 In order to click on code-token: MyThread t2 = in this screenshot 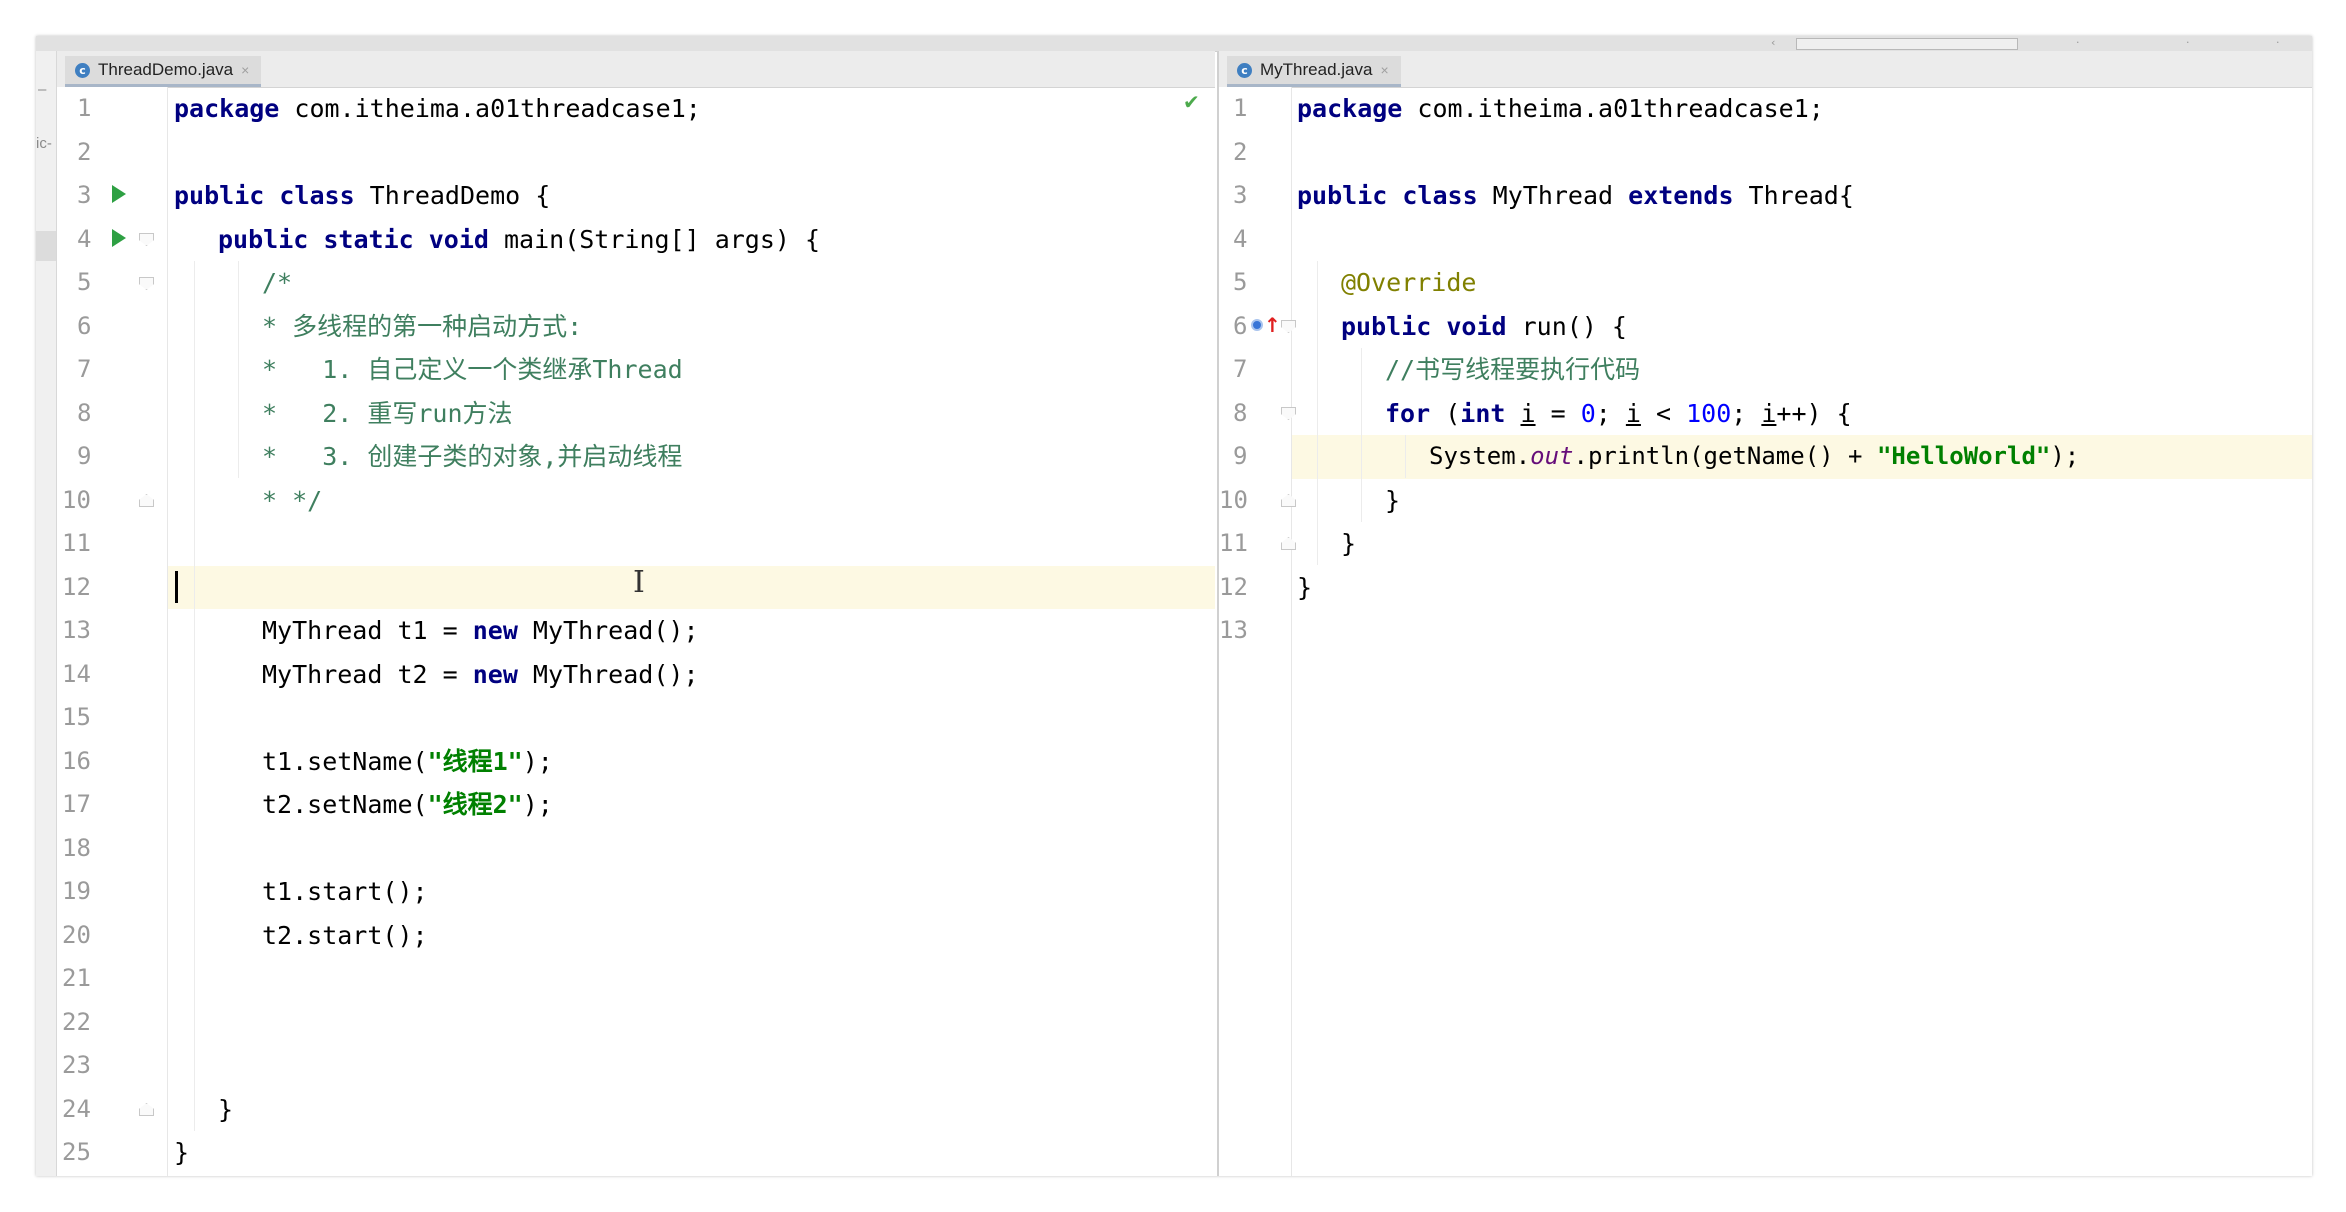, I will do `click(367, 674)`.